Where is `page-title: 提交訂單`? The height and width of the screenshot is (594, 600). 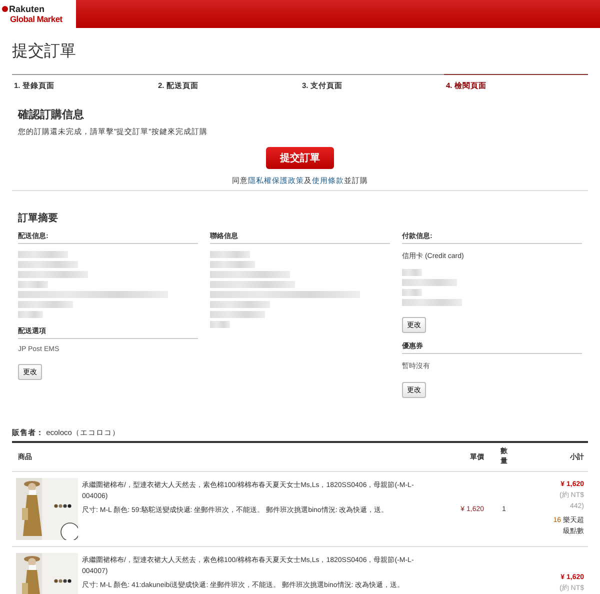 page-title: 提交訂單 is located at coordinates (44, 52).